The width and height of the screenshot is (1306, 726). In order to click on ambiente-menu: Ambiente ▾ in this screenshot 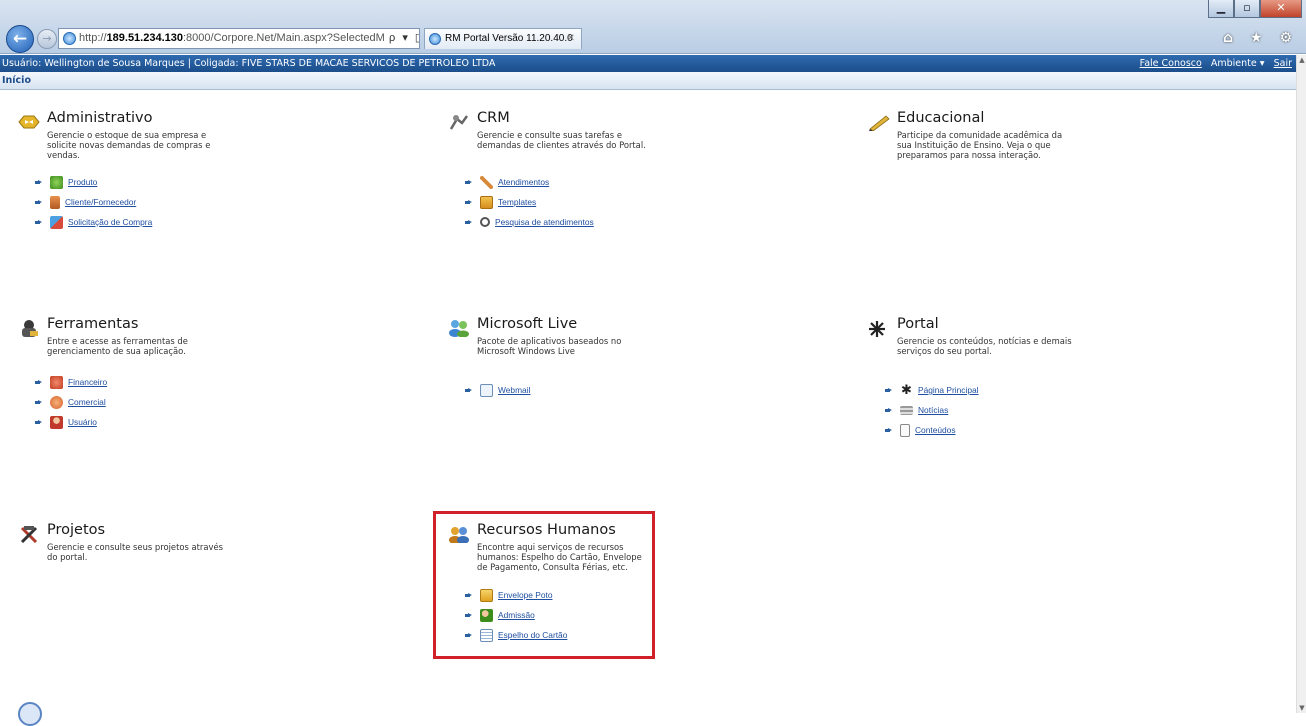, I will do `click(1238, 63)`.